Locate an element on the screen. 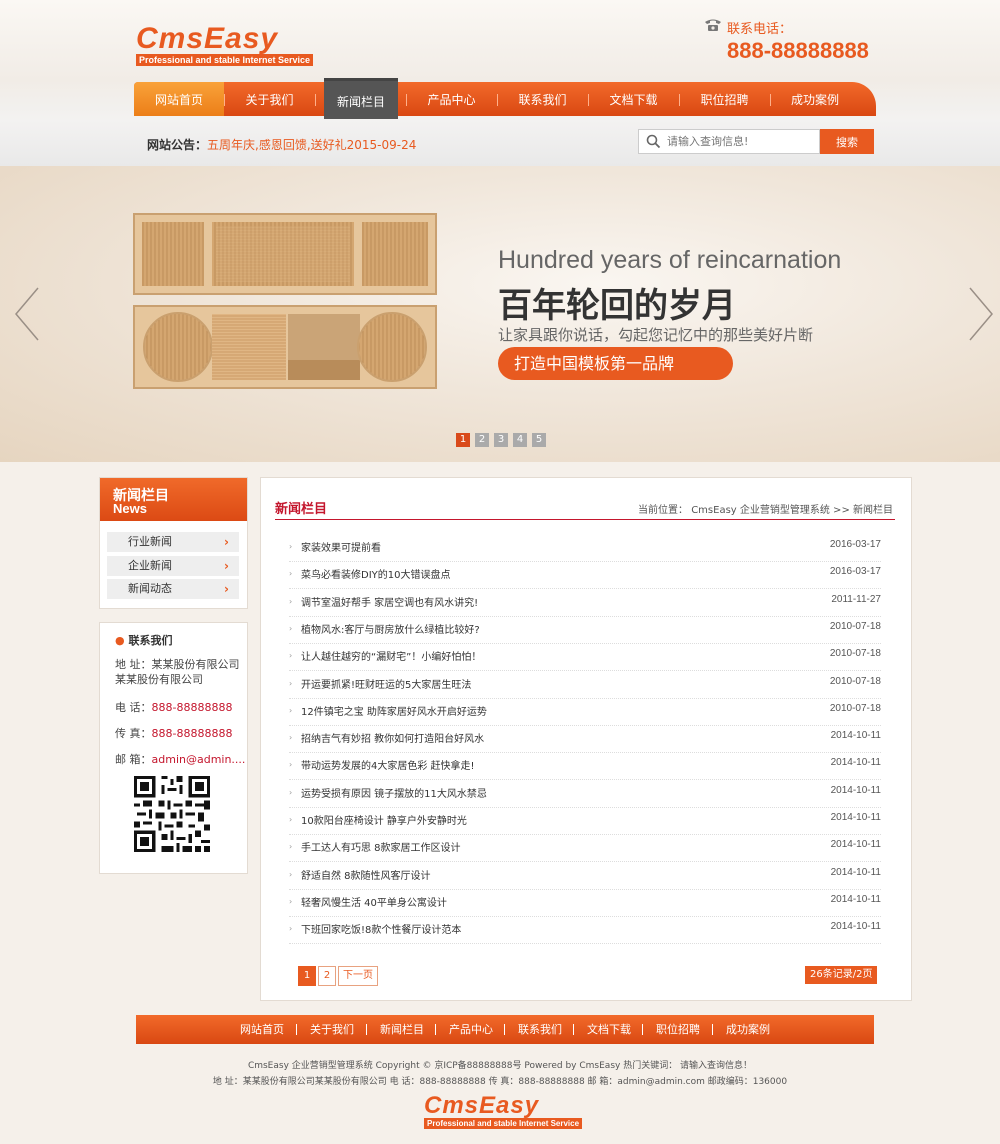 The height and width of the screenshot is (1144, 1000). news-title-link: 10款阳台座椅设计 静享户外安静时光 is located at coordinates (384, 819).